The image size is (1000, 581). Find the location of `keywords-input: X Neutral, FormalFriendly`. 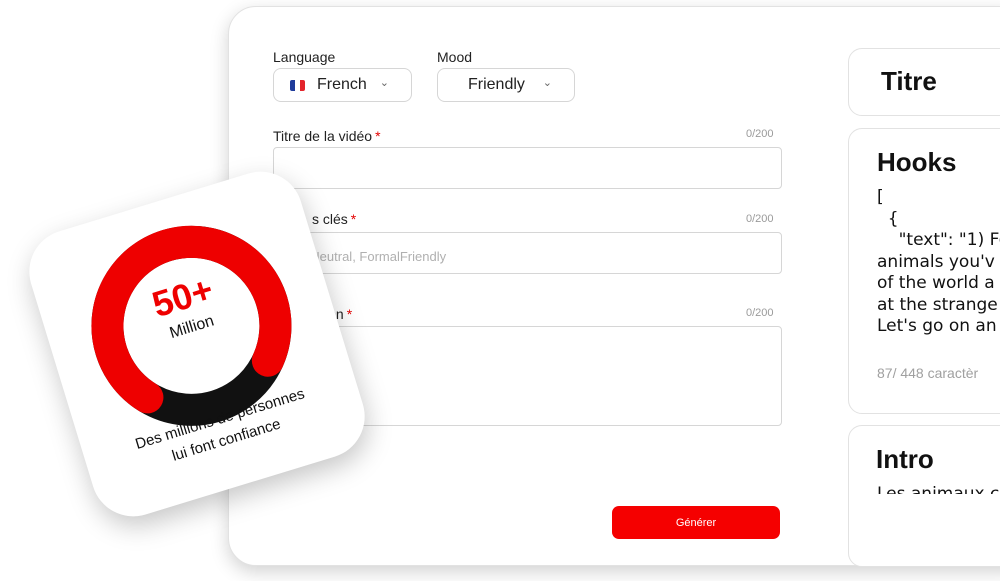

keywords-input: X Neutral, FormalFriendly is located at coordinates (527, 253).